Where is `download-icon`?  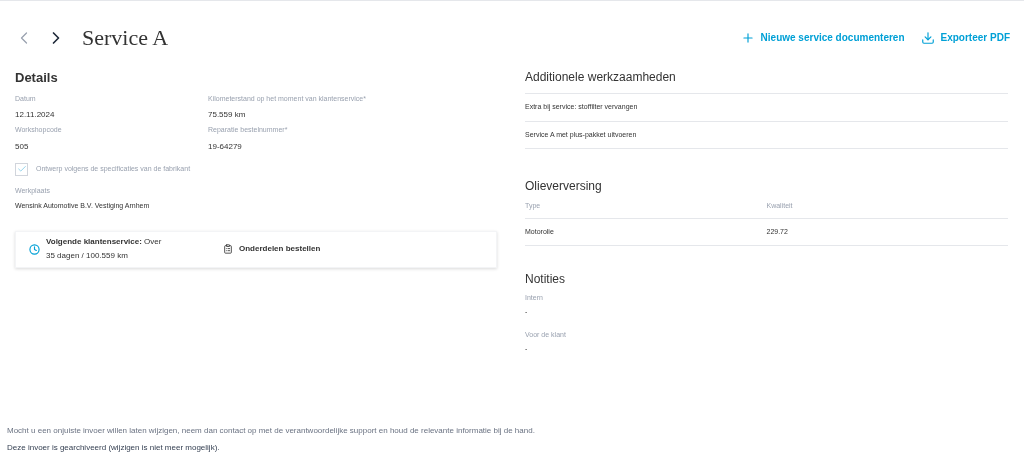
download-icon is located at coordinates (927, 37).